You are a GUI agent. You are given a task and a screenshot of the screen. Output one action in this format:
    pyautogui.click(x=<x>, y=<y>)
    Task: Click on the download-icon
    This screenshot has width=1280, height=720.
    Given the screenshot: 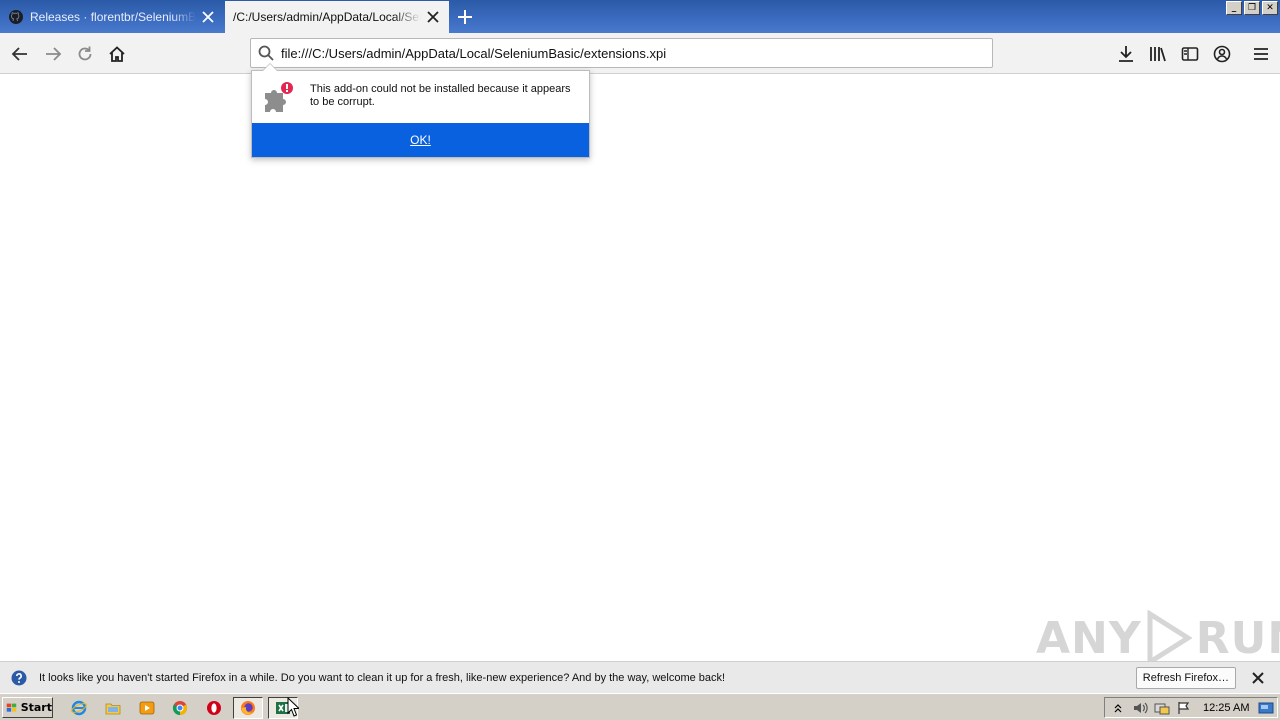 What is the action you would take?
    pyautogui.click(x=1126, y=54)
    